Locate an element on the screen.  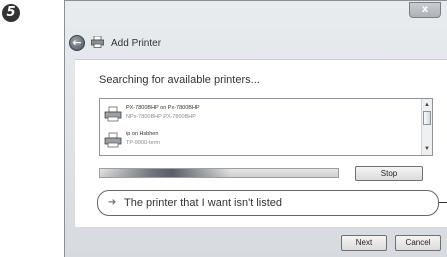
printer-name: ip on Hsbhen is located at coordinates (142, 134).